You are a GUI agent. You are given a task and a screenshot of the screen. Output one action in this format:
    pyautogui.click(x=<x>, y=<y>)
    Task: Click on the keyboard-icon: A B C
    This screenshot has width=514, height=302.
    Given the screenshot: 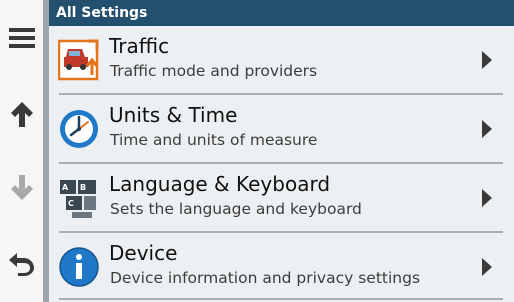 What is the action you would take?
    pyautogui.click(x=78, y=199)
    